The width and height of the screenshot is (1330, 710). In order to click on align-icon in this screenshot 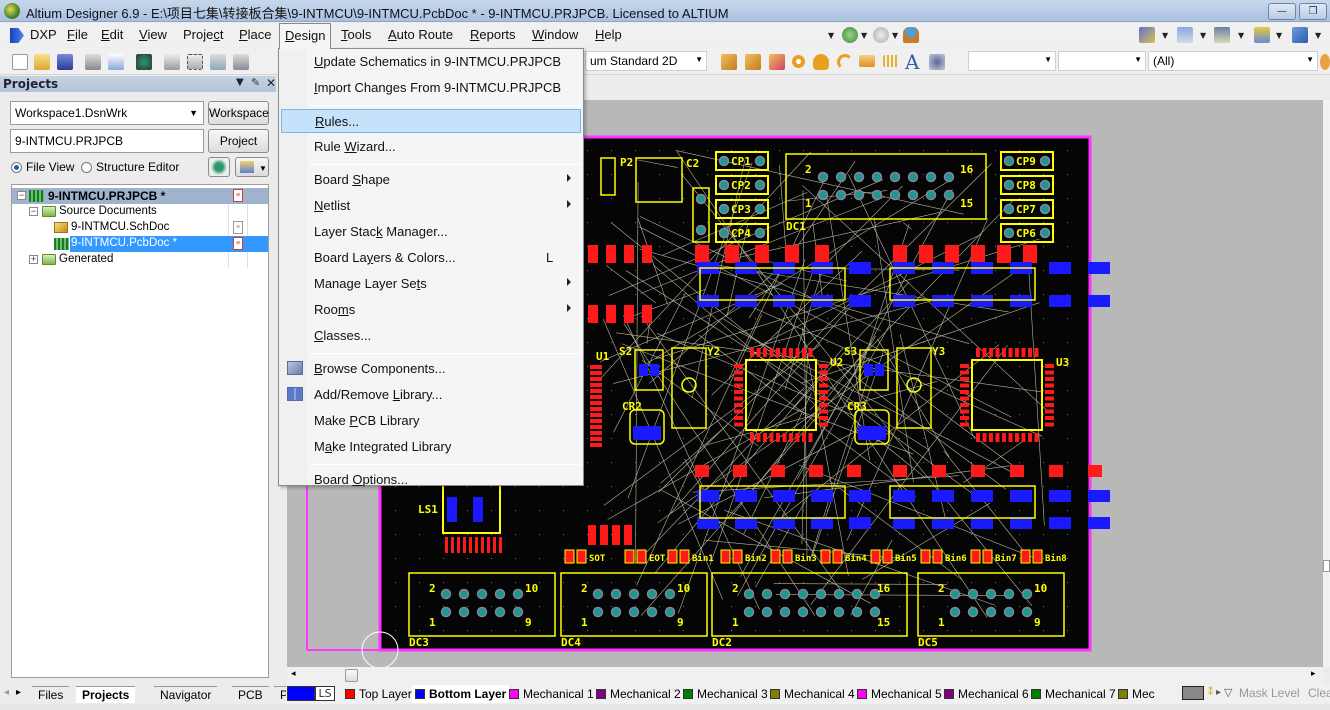, I will do `click(1185, 35)`.